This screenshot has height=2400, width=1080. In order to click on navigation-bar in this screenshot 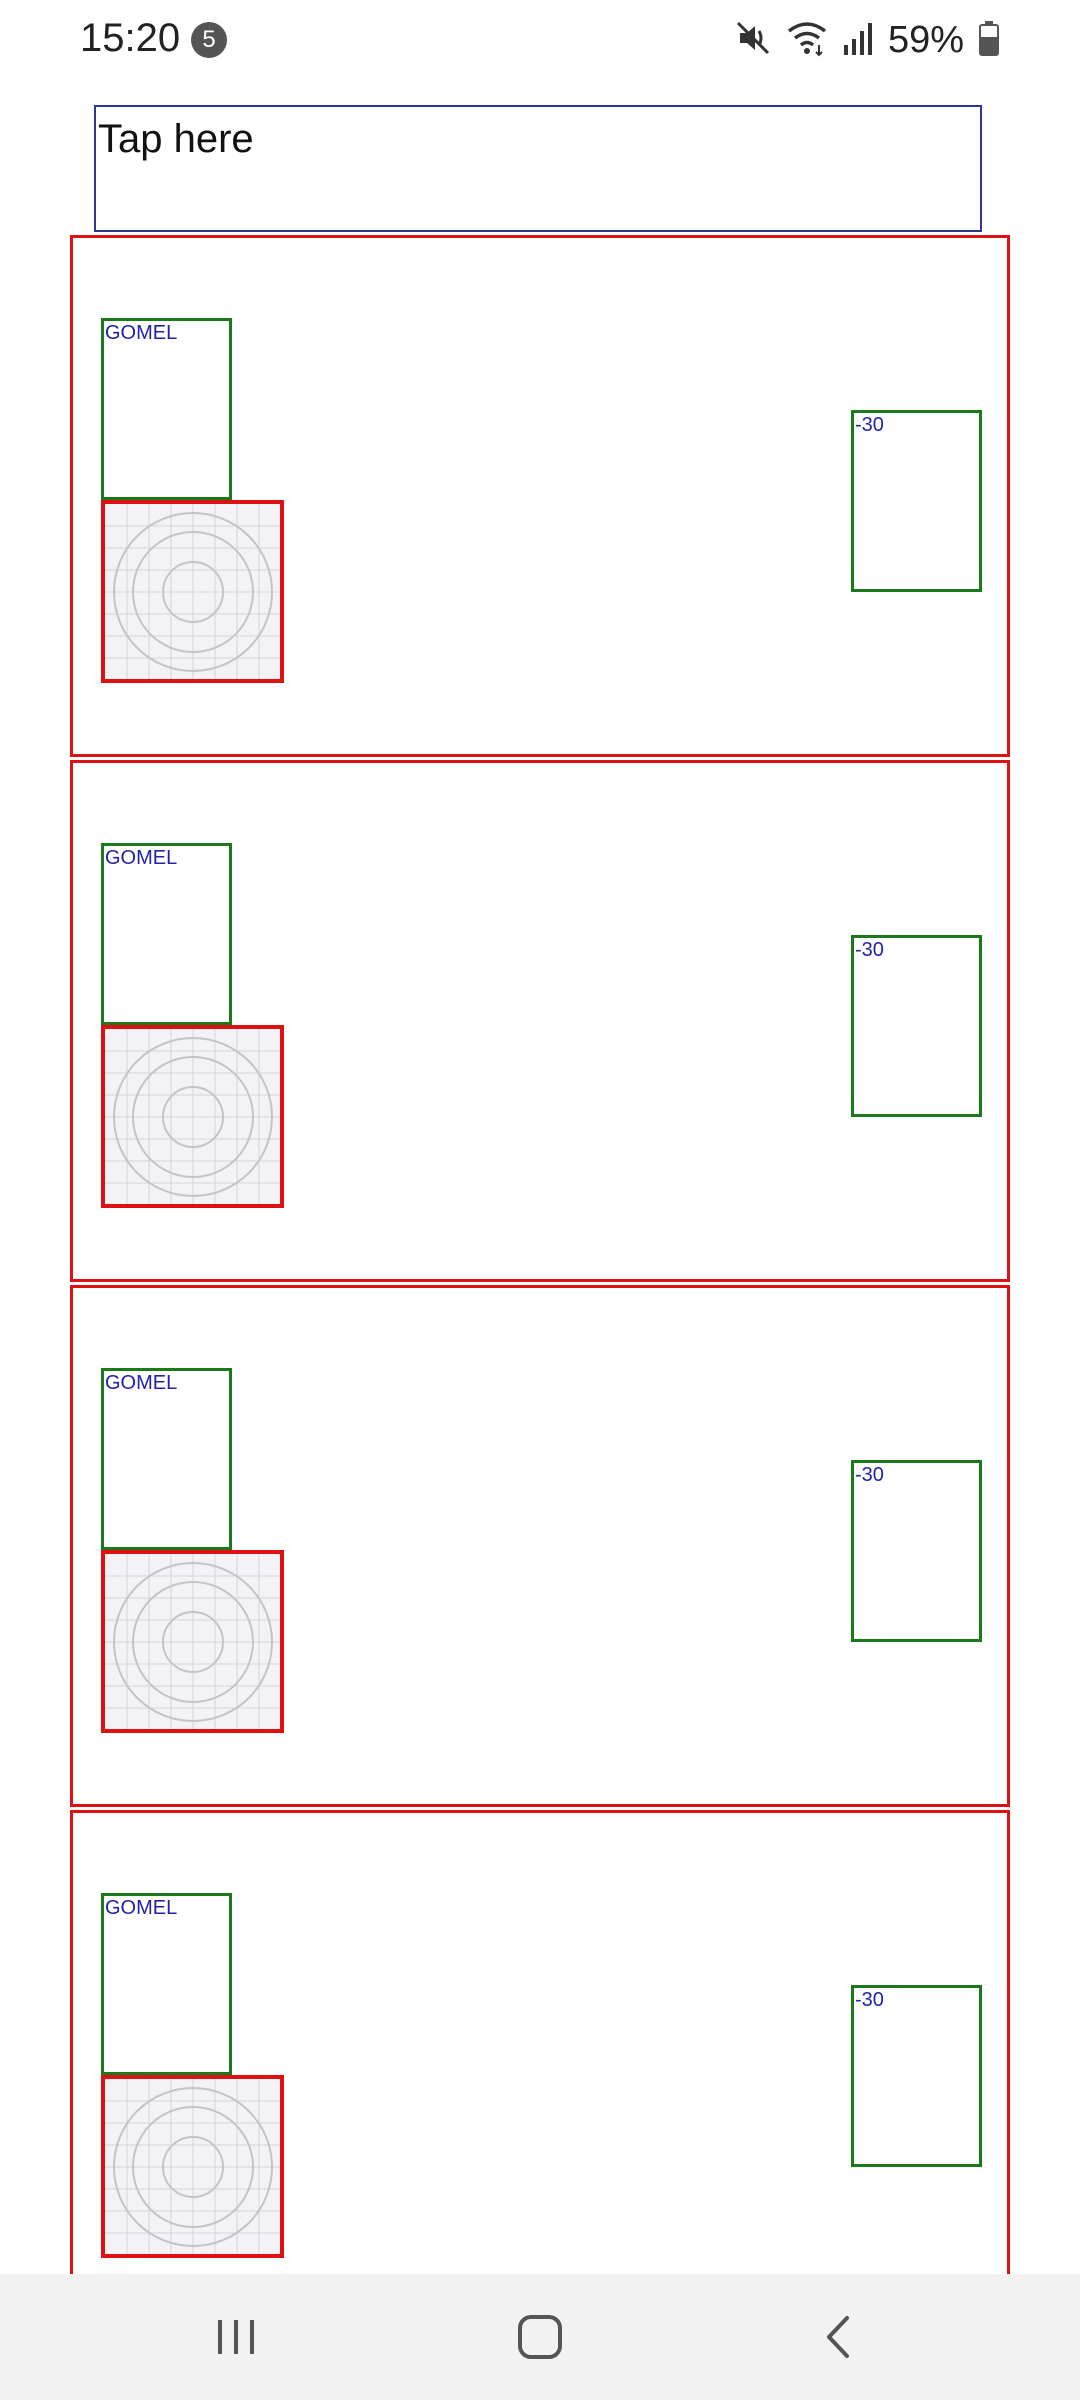, I will do `click(540, 2337)`.